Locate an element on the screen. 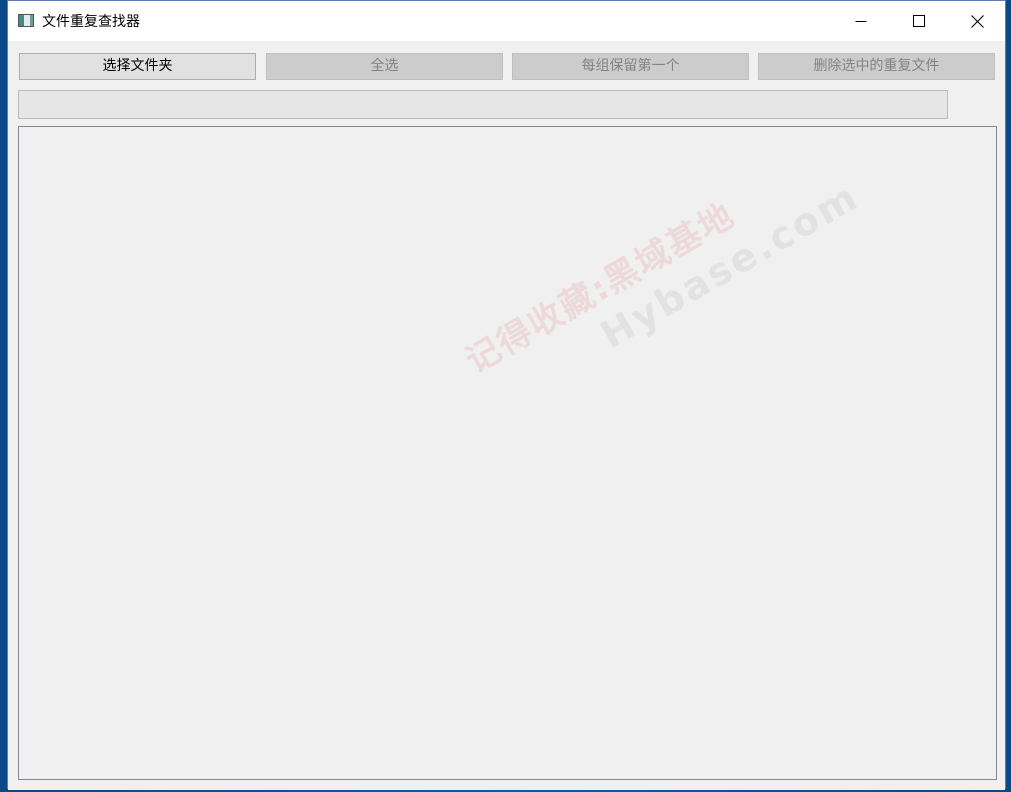  minimize-button is located at coordinates (861, 21).